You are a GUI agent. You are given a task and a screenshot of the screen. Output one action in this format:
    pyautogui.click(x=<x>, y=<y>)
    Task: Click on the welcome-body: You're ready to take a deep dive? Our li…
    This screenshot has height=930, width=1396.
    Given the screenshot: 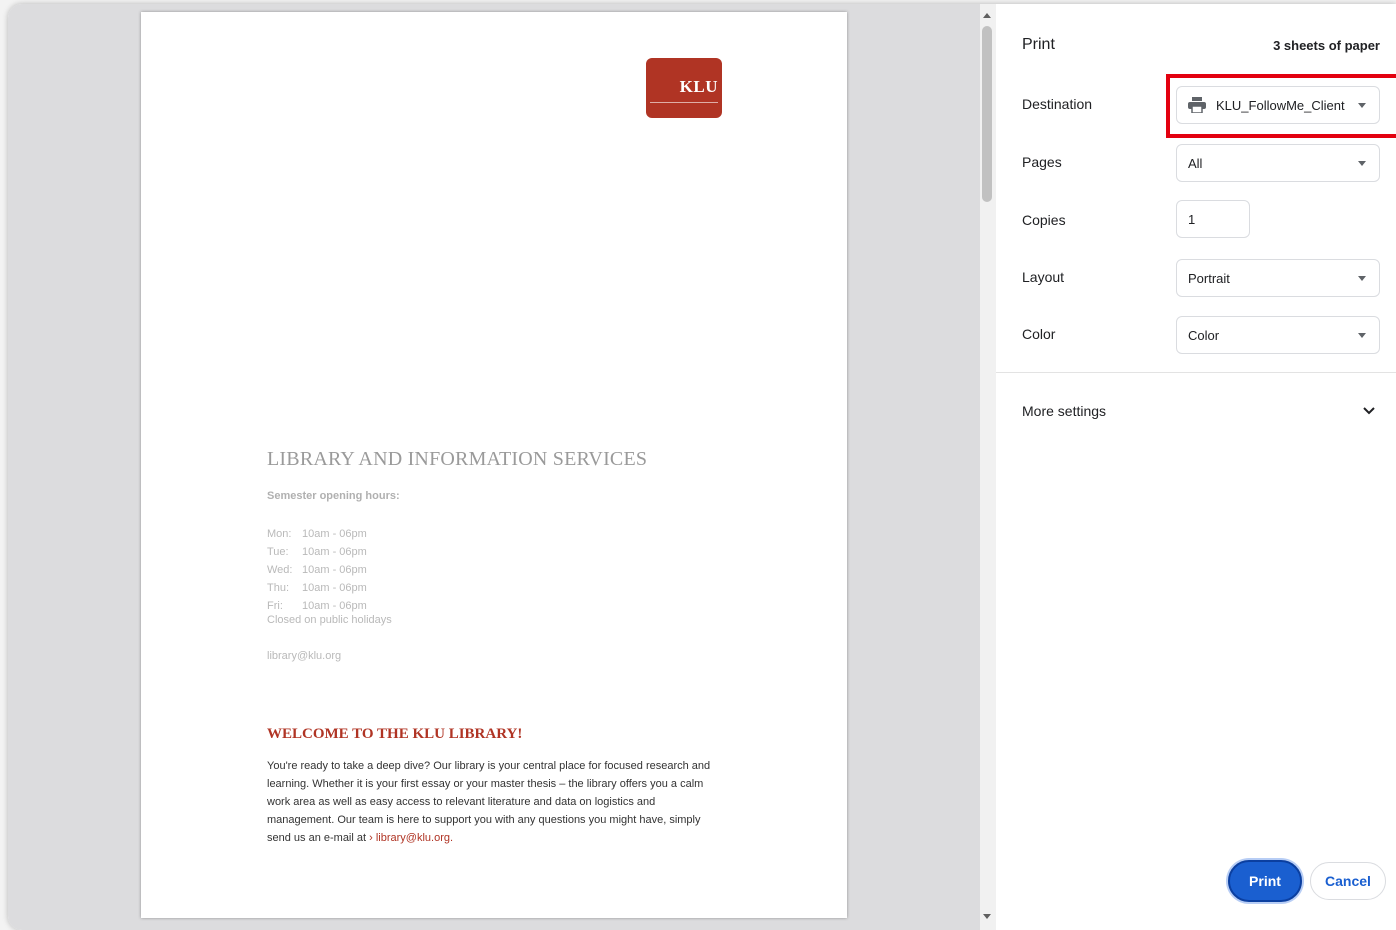 What is the action you would take?
    pyautogui.click(x=489, y=802)
    